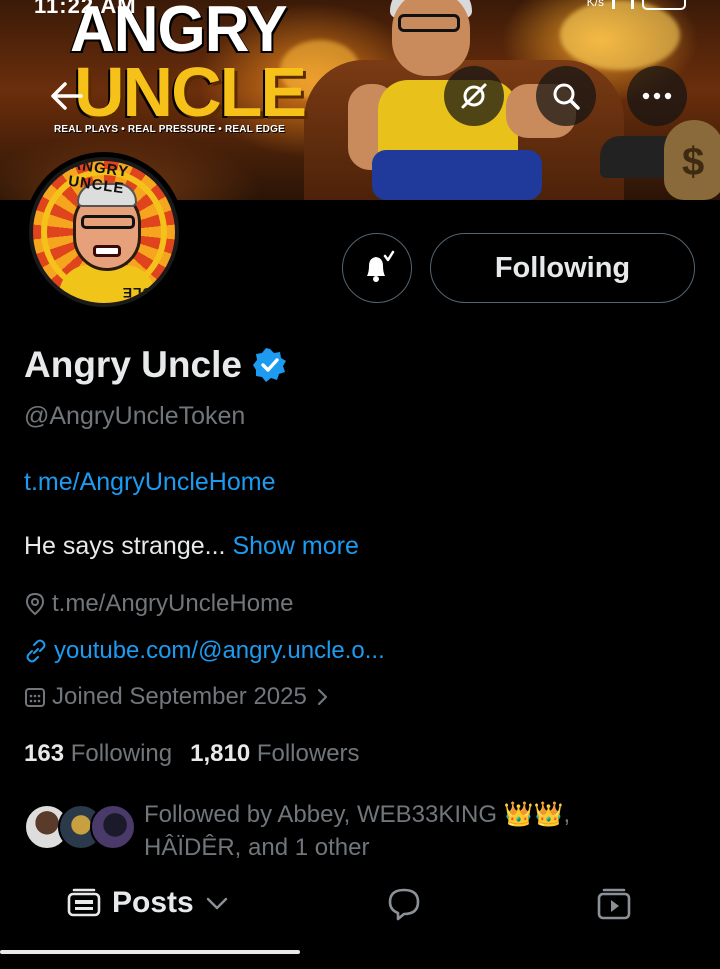 Image resolution: width=720 pixels, height=969 pixels. I want to click on money-sign: $, so click(693, 162).